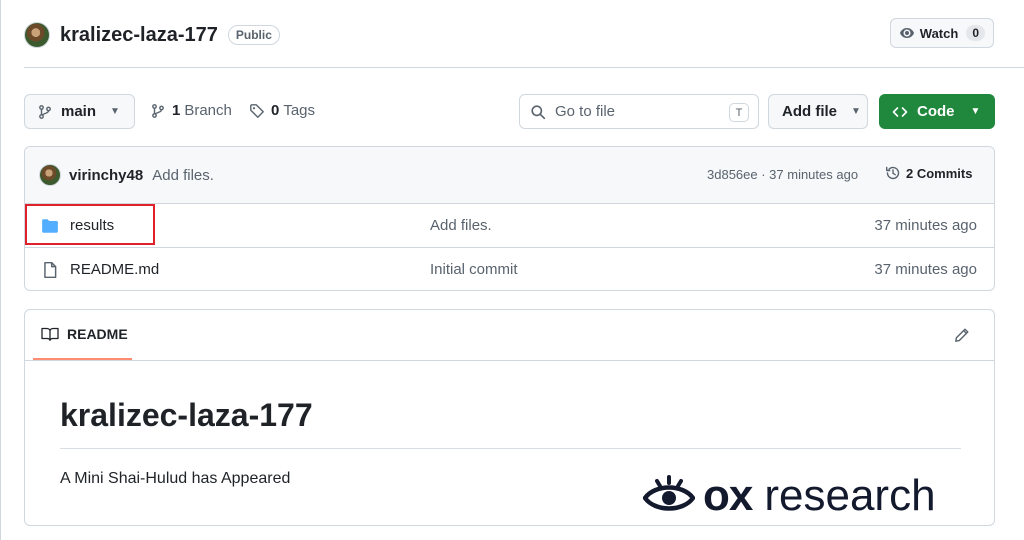  I want to click on file-row: results Add files. 37 minutes ago, so click(509, 226).